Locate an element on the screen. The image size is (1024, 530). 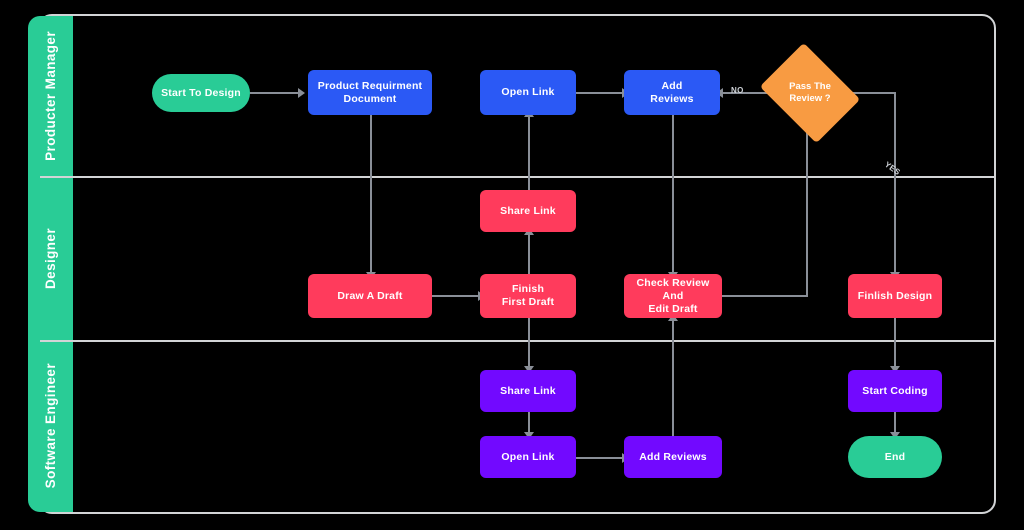
node-label-share-link-engineer: Share Link is located at coordinates (528, 390).